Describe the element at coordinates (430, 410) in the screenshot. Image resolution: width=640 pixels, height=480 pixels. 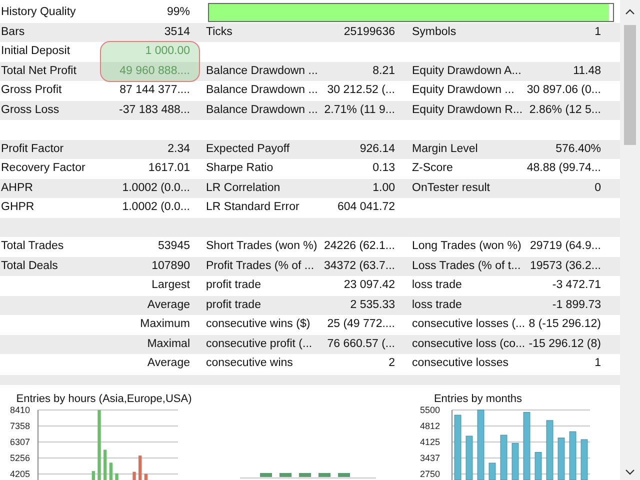
I see `axis-tick: 5500` at that location.